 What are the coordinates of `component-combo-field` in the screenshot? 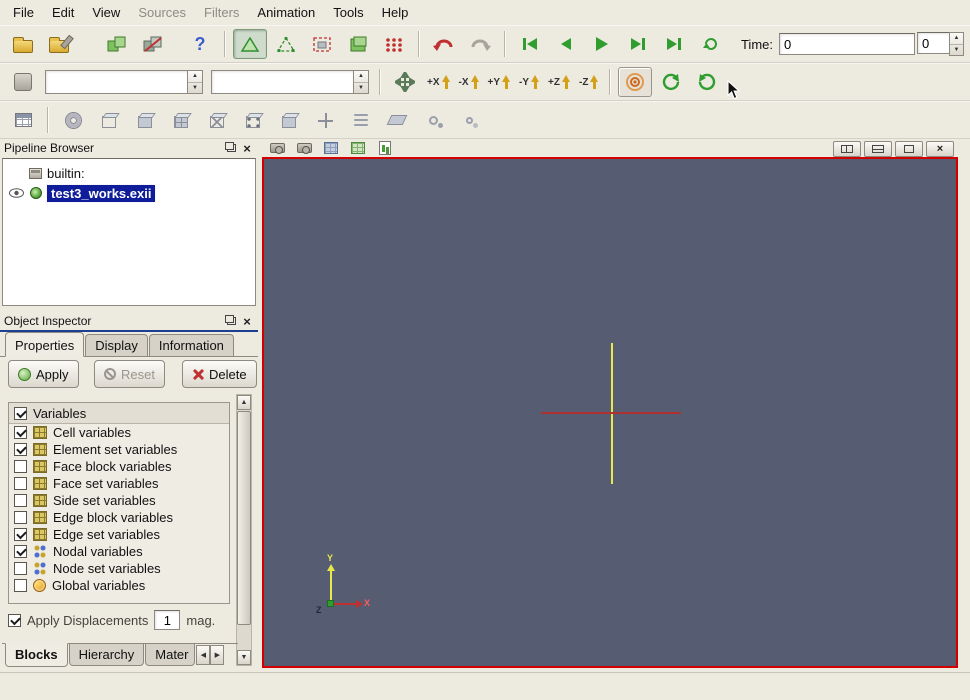 It's located at (282, 82).